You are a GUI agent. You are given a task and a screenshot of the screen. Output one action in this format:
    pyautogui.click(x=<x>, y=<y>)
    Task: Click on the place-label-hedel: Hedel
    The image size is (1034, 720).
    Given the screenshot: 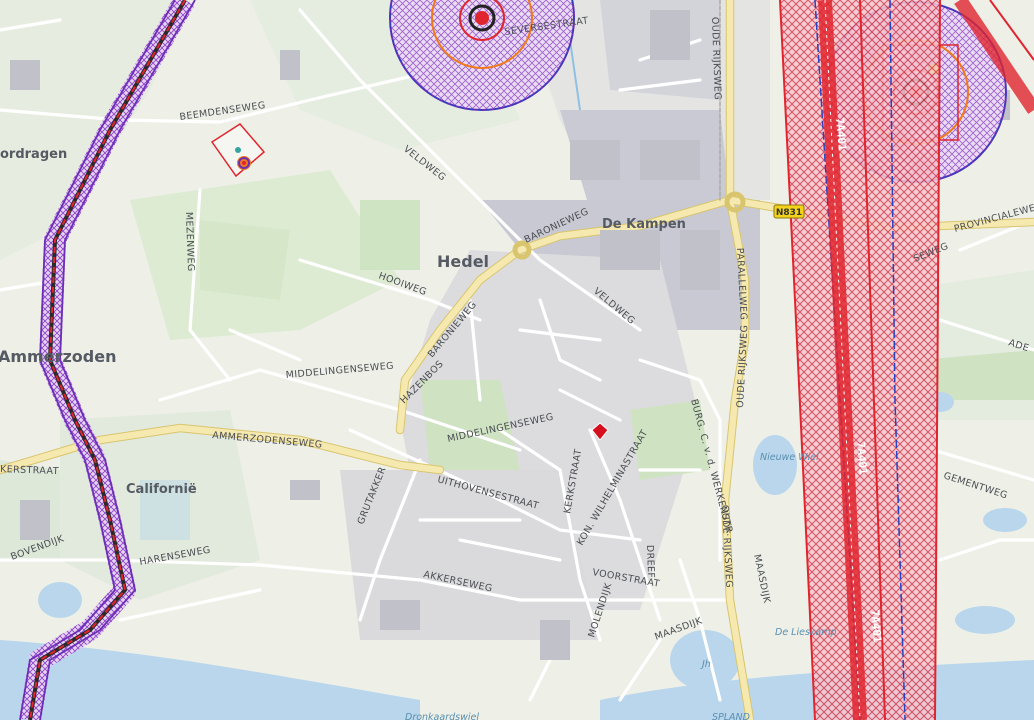 What is the action you would take?
    pyautogui.click(x=463, y=261)
    